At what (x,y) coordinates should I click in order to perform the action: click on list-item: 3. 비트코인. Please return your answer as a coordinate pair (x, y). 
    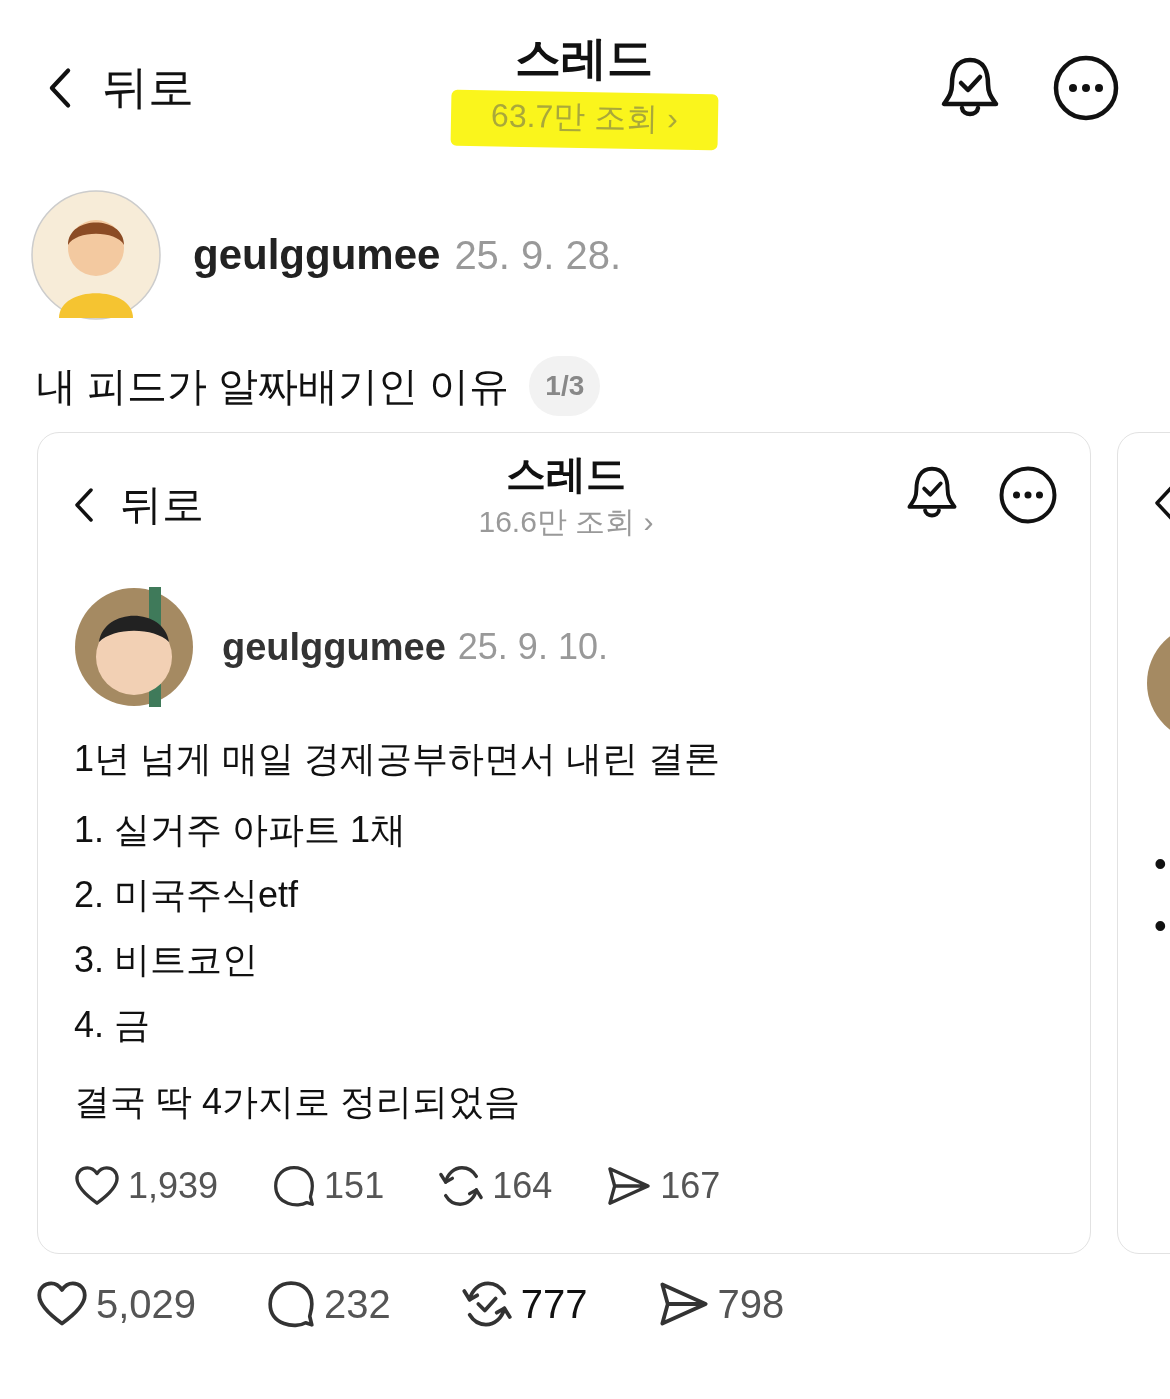
    Looking at the image, I should click on (167, 960).